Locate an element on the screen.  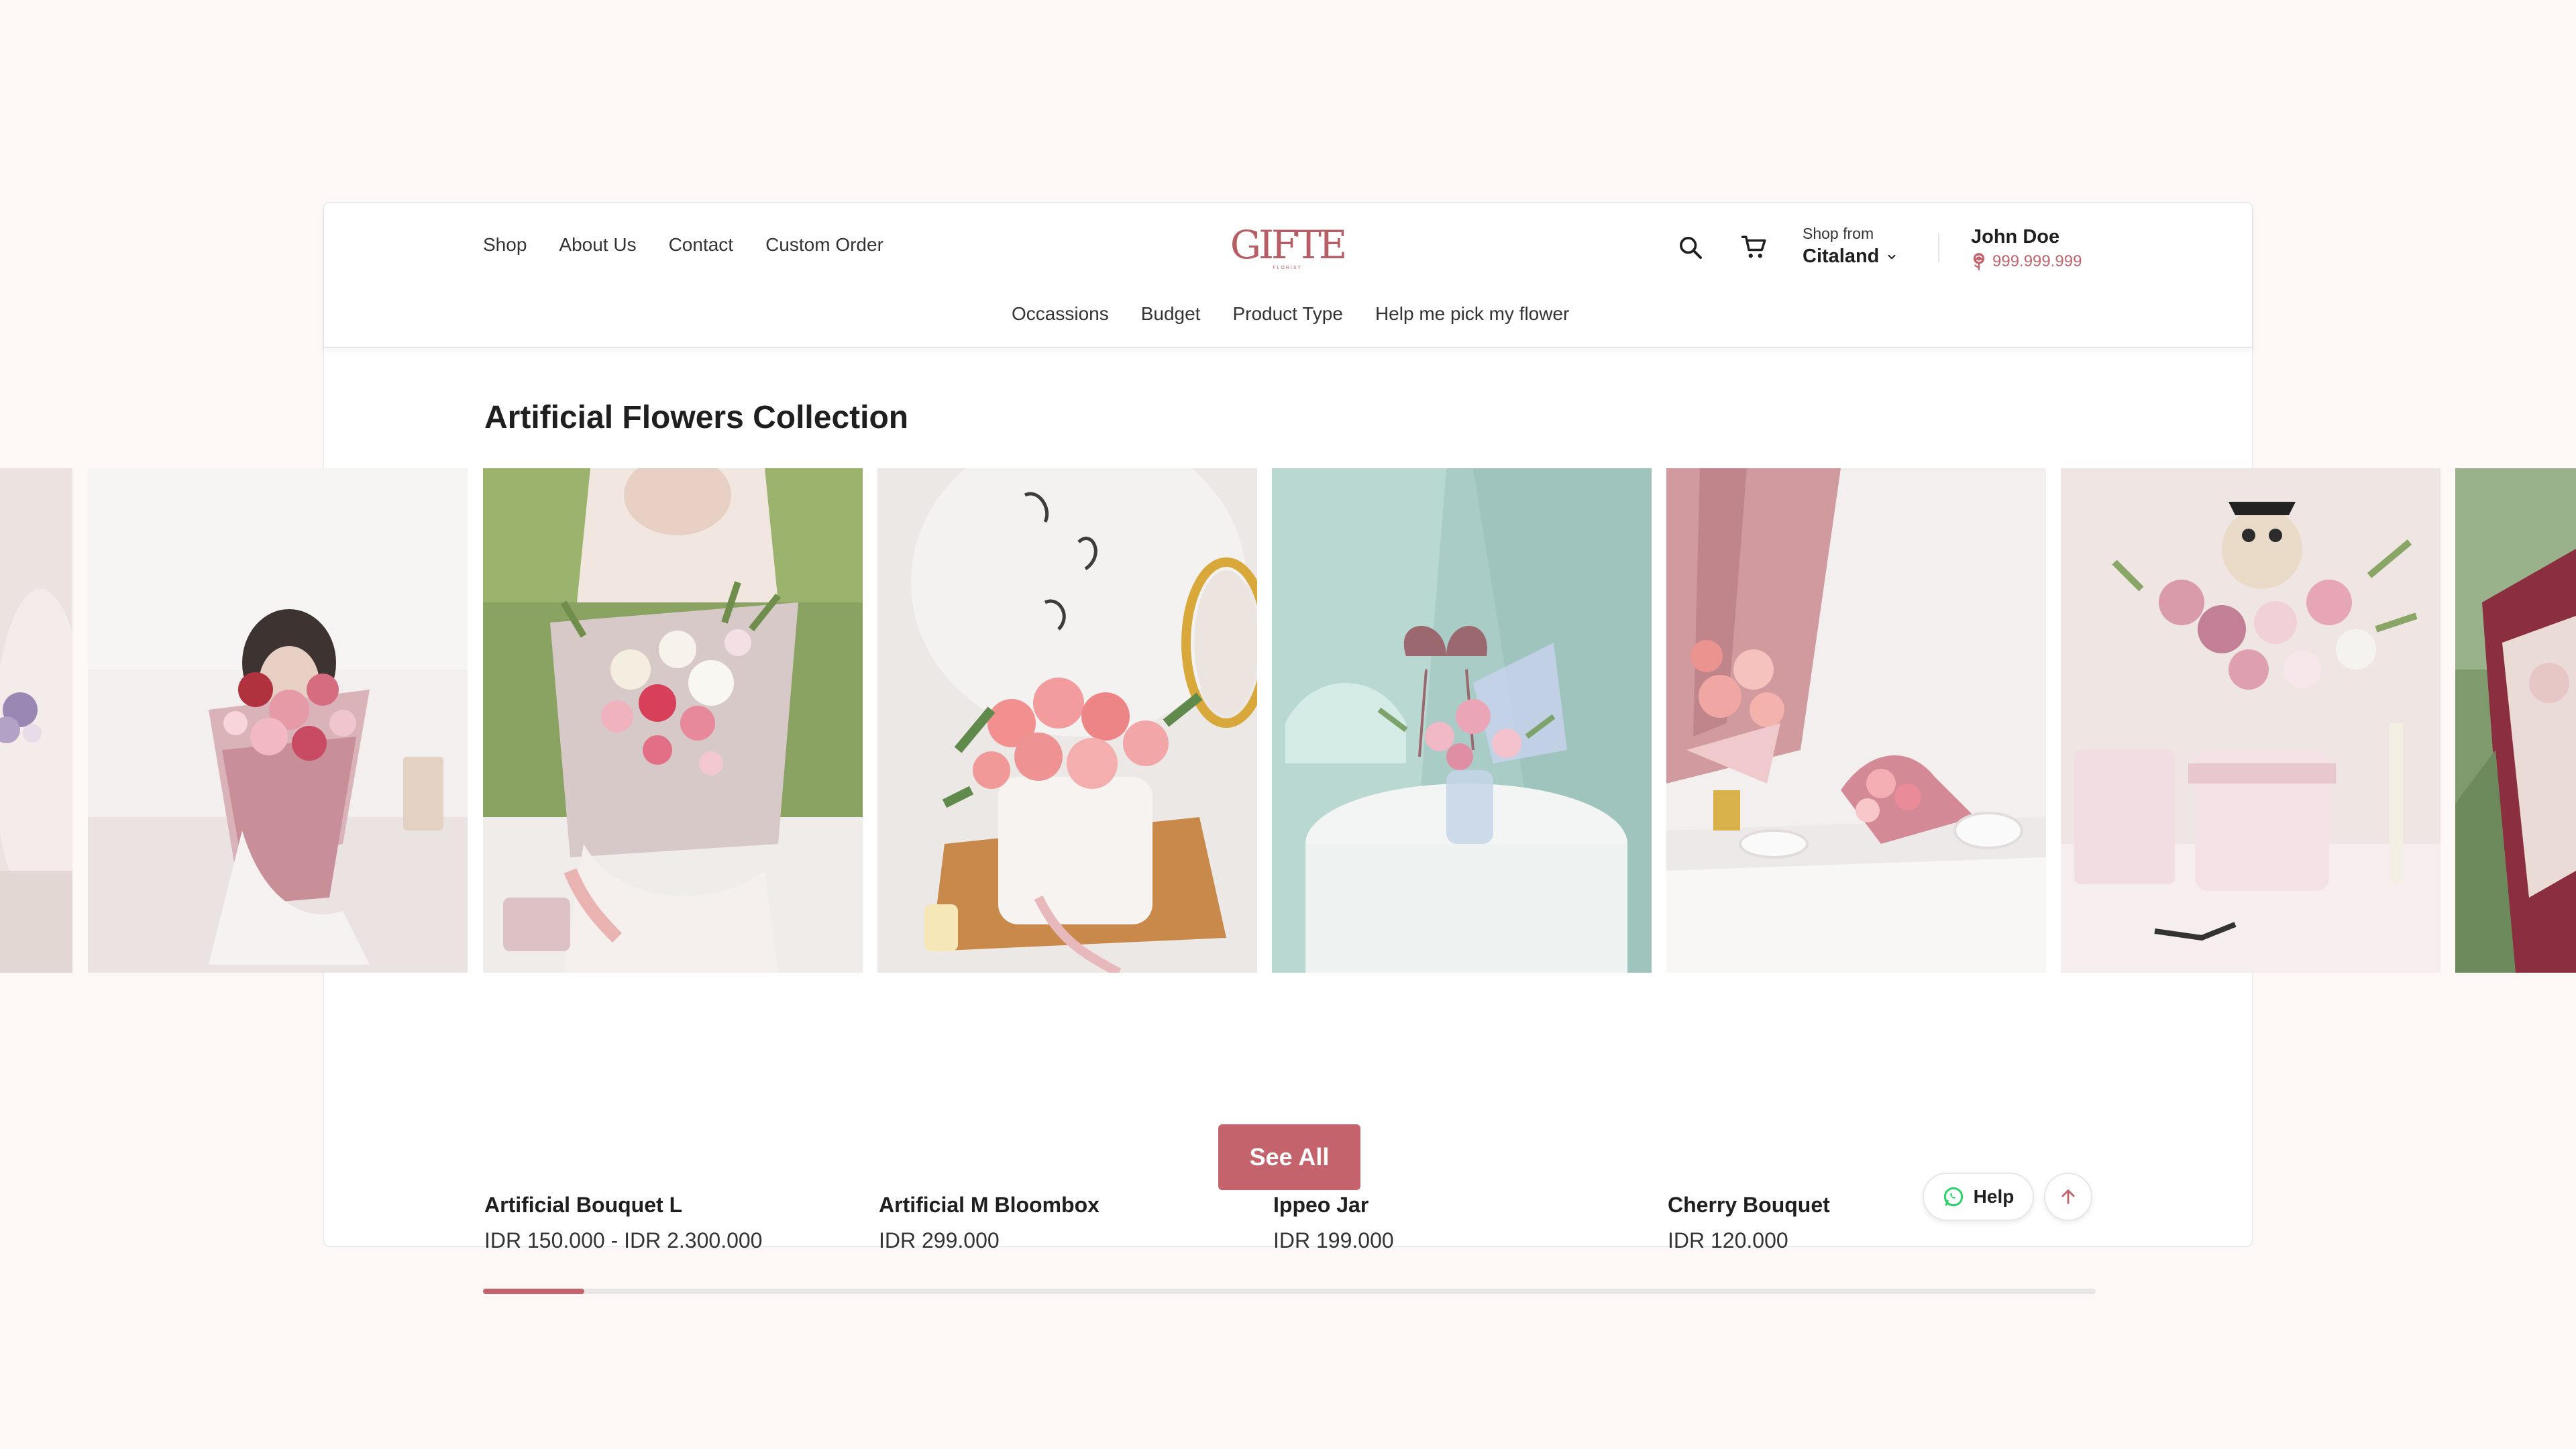
nav-occassions: Occassions is located at coordinates (1060, 314).